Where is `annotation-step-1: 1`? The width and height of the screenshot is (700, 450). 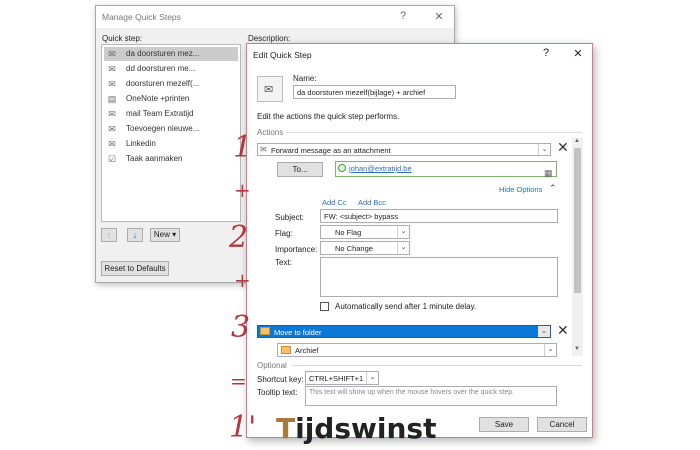 annotation-step-1: 1 is located at coordinates (243, 147).